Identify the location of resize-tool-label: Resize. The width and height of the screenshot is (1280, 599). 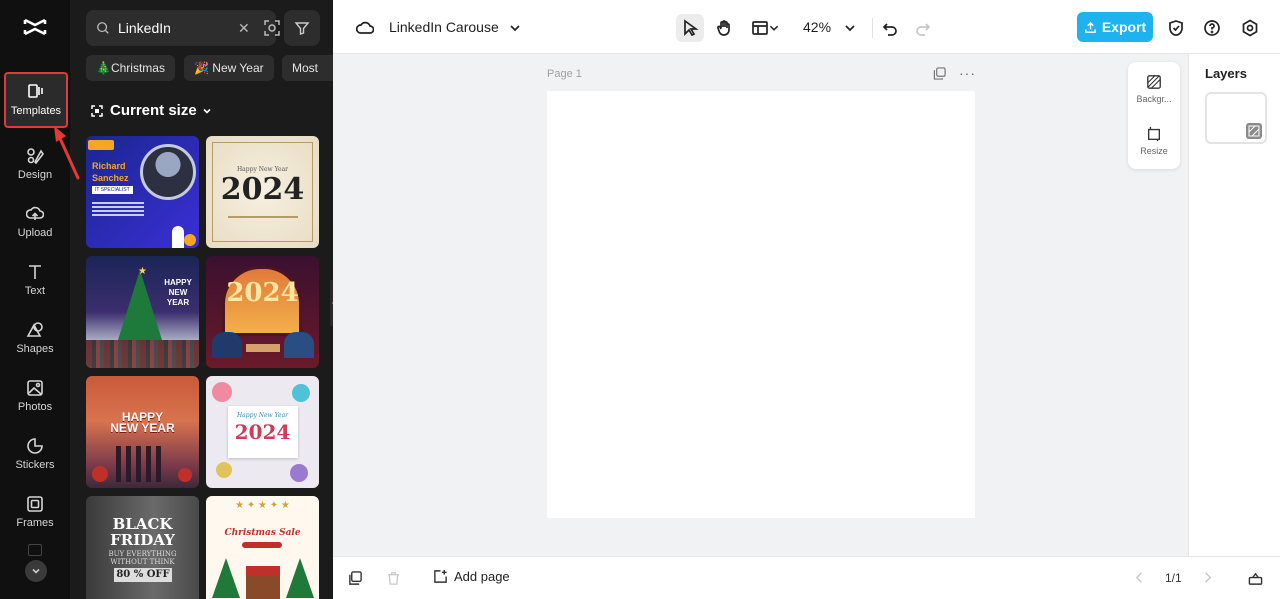
(1154, 151).